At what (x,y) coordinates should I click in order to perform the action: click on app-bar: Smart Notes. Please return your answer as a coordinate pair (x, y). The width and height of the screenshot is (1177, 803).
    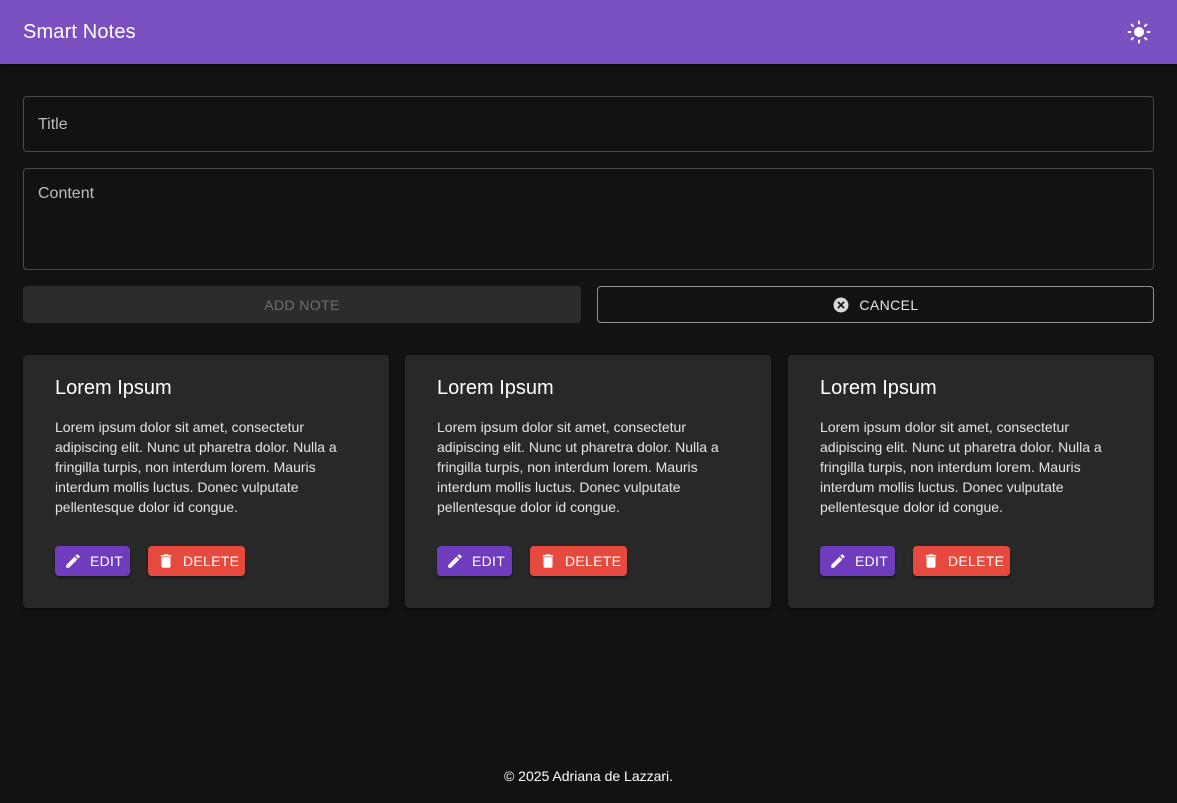
    Looking at the image, I should click on (588, 32).